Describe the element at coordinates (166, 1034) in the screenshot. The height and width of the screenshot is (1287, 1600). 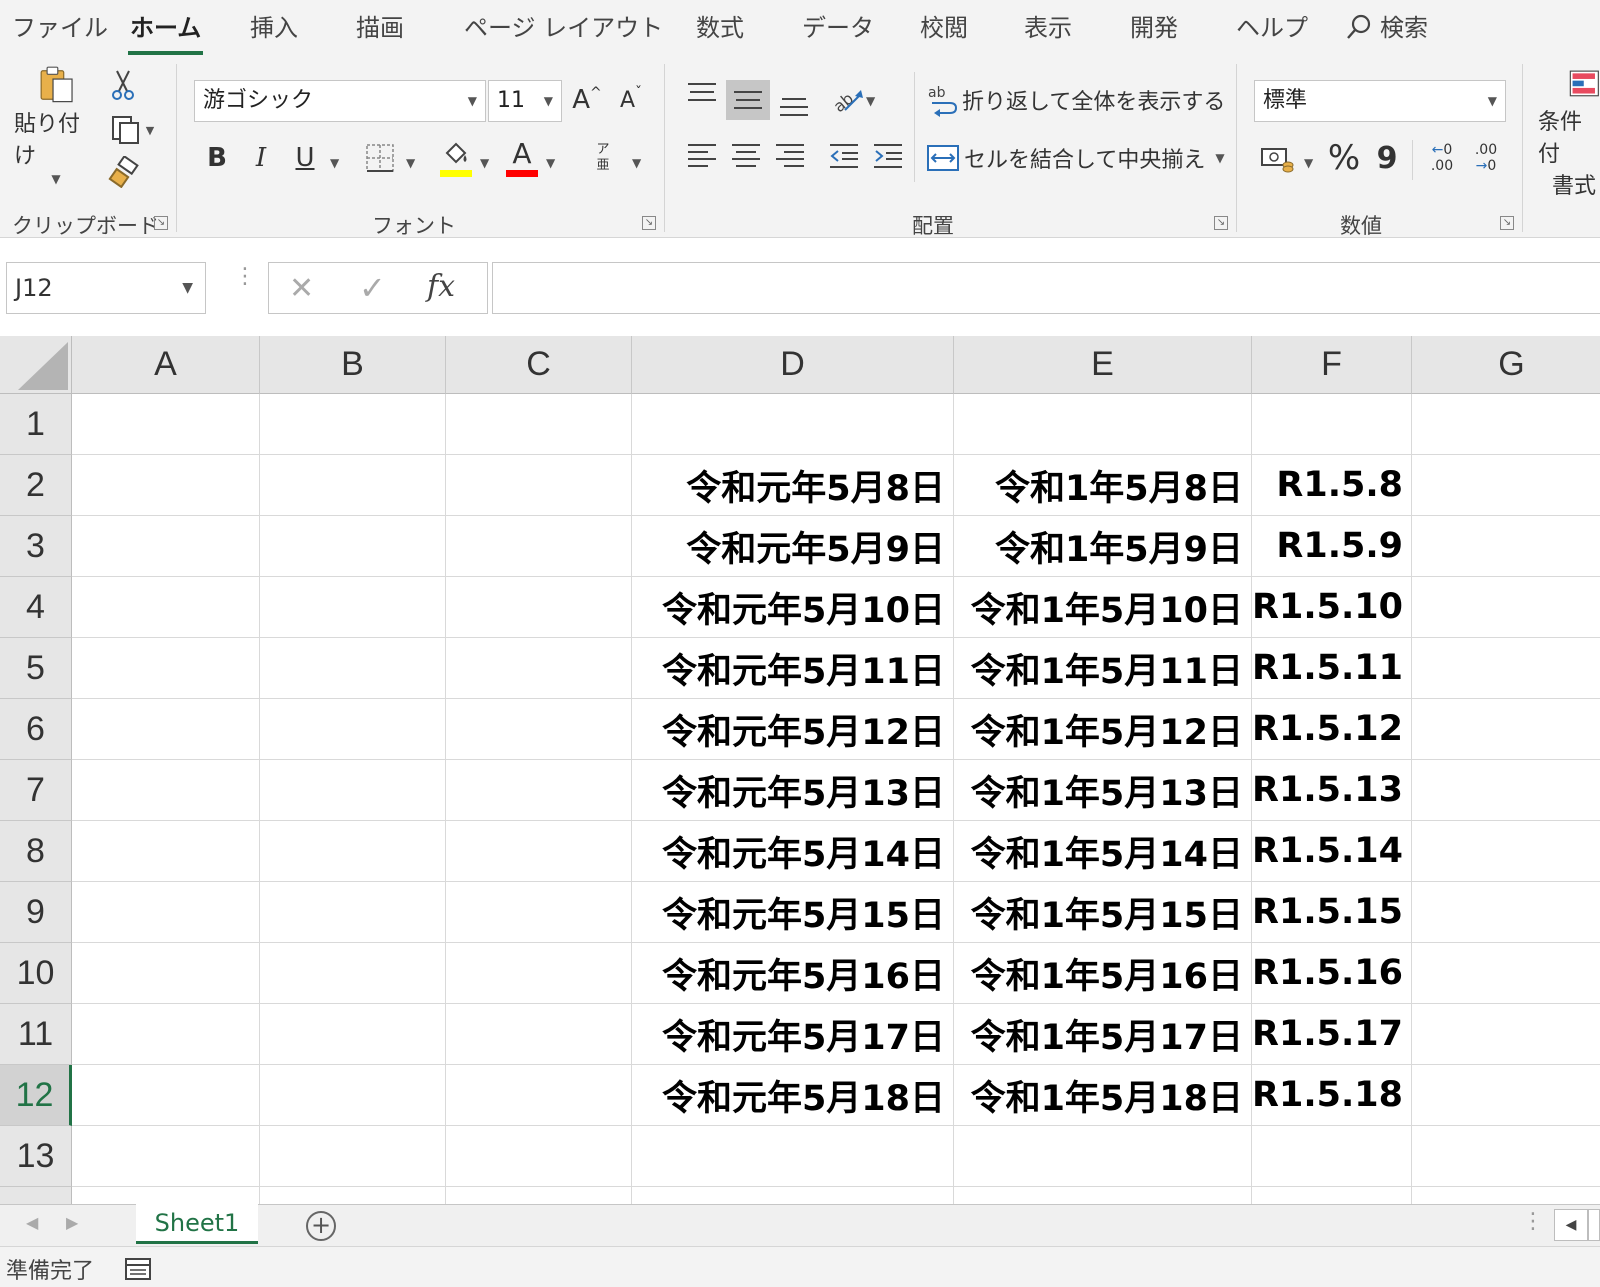
I see `cell-a11` at that location.